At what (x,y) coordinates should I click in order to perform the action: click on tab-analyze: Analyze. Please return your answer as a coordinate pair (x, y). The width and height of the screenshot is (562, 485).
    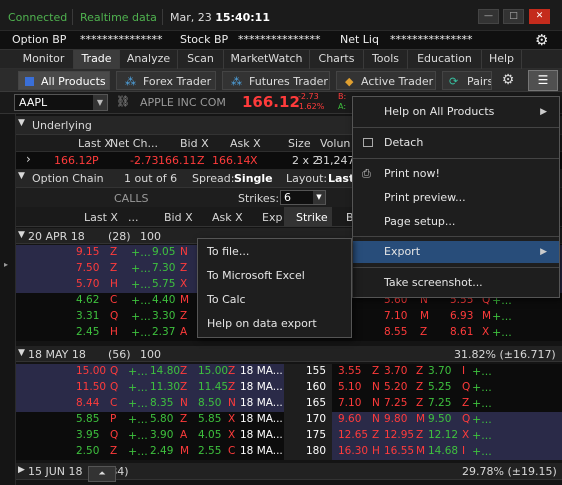
    Looking at the image, I should click on (149, 59).